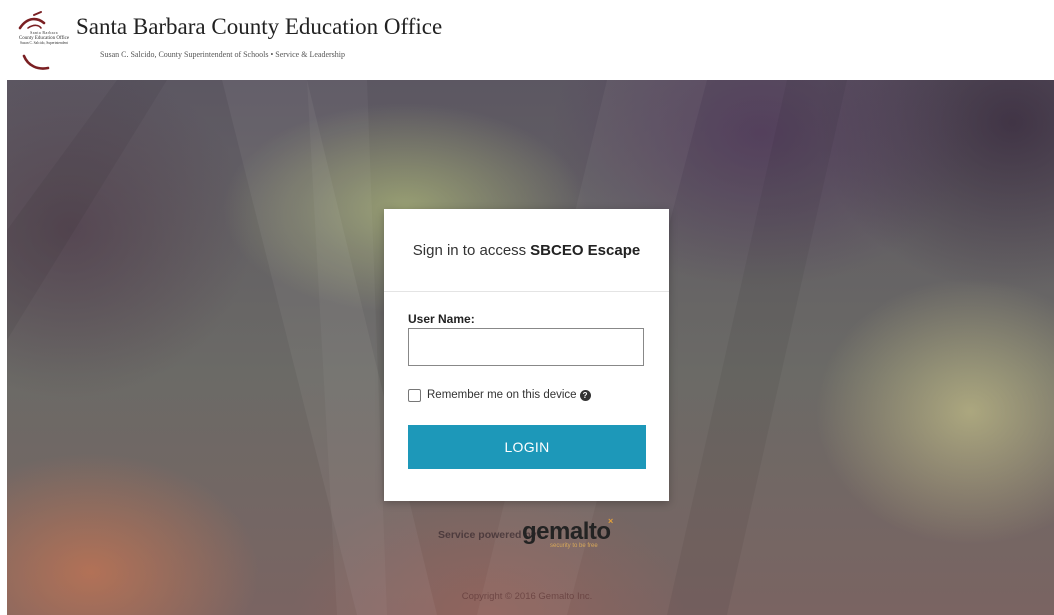 The image size is (1054, 615). Describe the element at coordinates (574, 546) in the screenshot. I see `gemalto-tagline: security to be free` at that location.